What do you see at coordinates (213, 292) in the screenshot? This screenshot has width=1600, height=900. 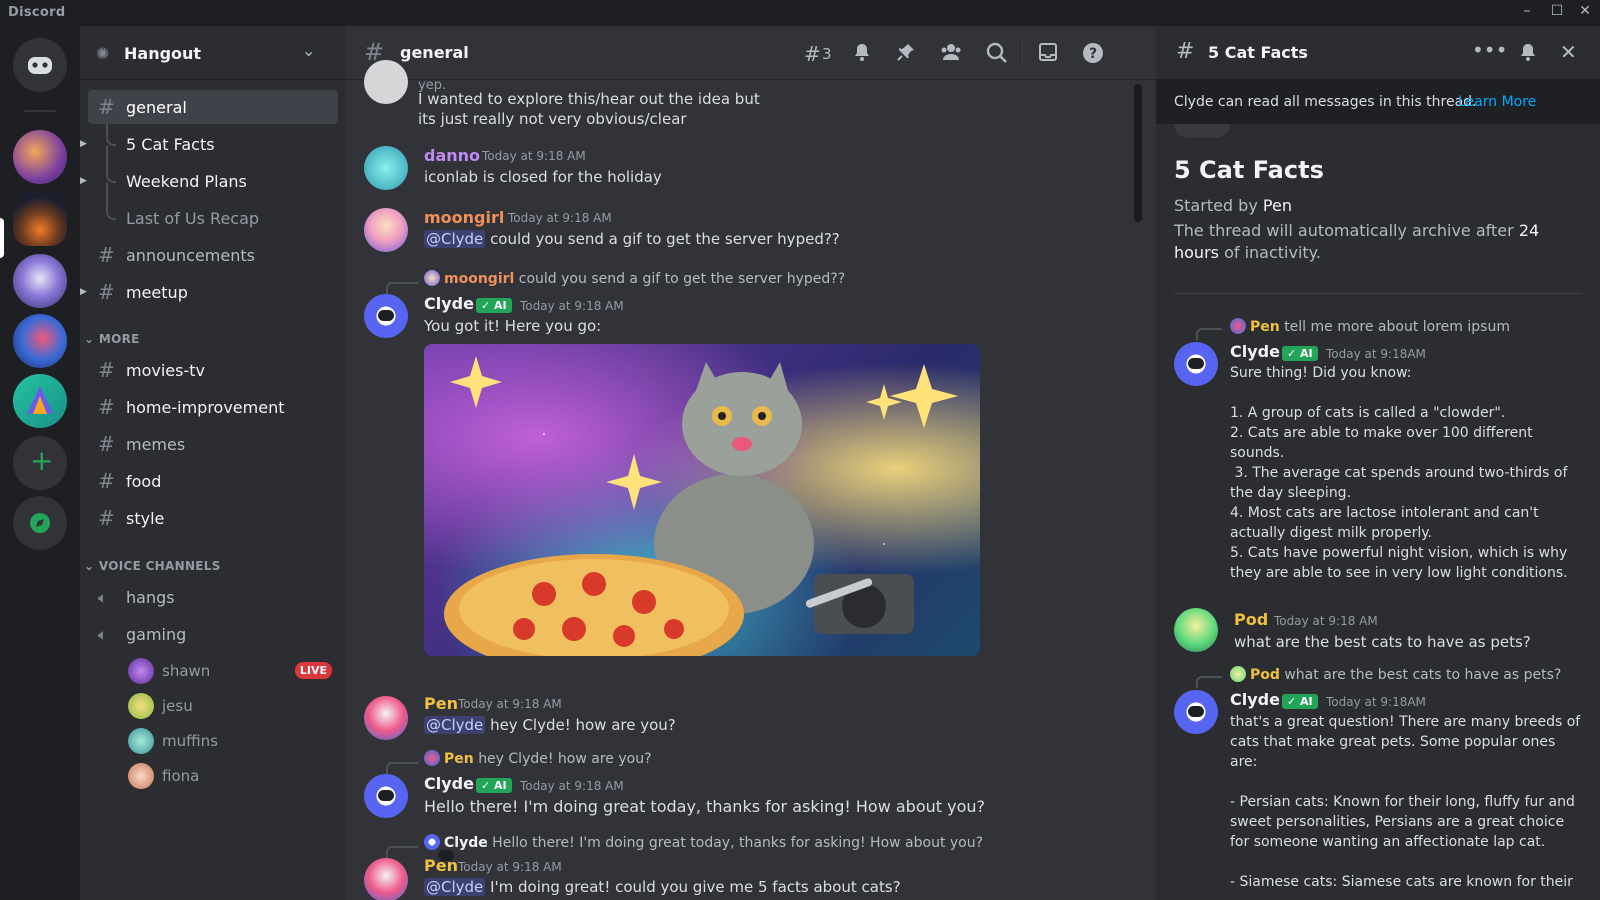 I see `channel-meetup: # meetup` at bounding box center [213, 292].